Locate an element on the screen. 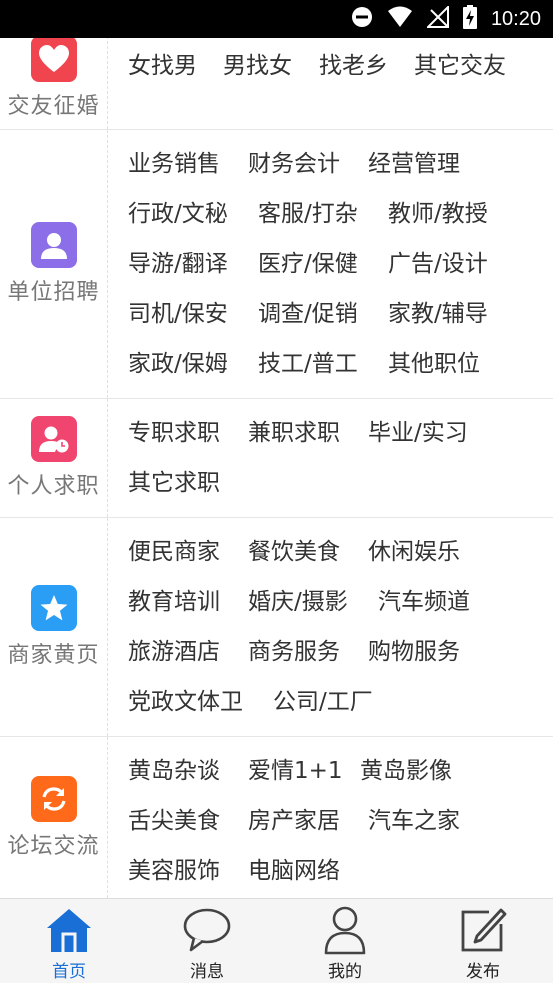 The width and height of the screenshot is (553, 984). category-item: 医疗/保健 is located at coordinates (308, 261).